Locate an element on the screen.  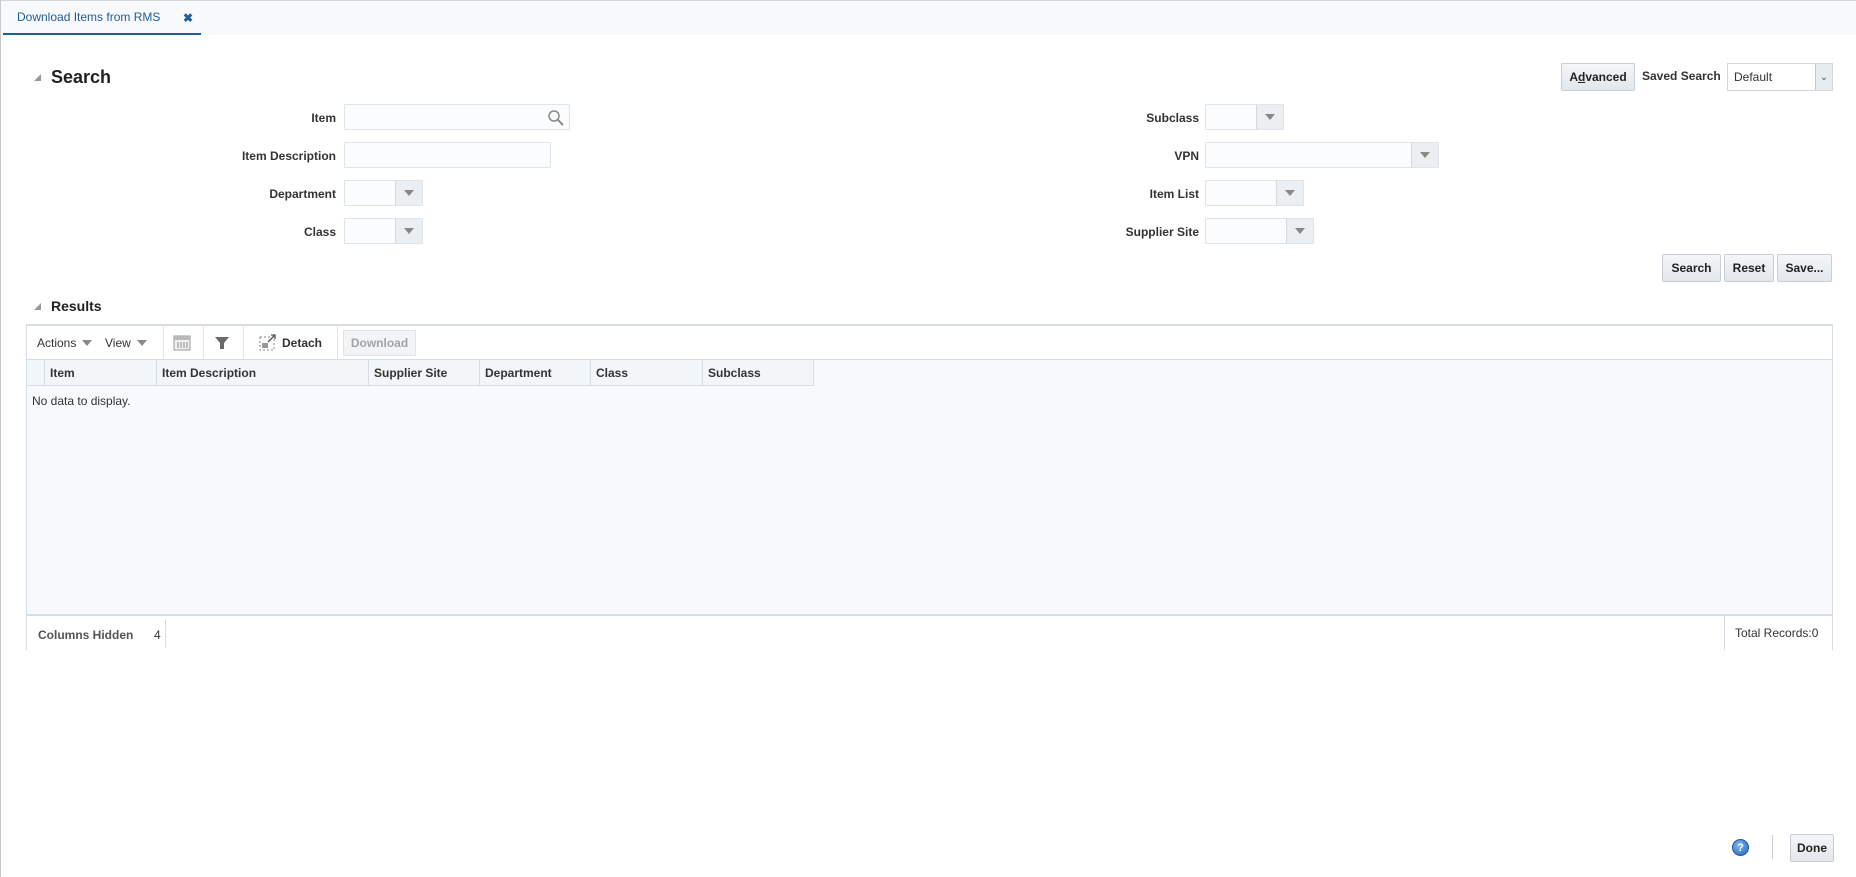
view-menu: View is located at coordinates (126, 343).